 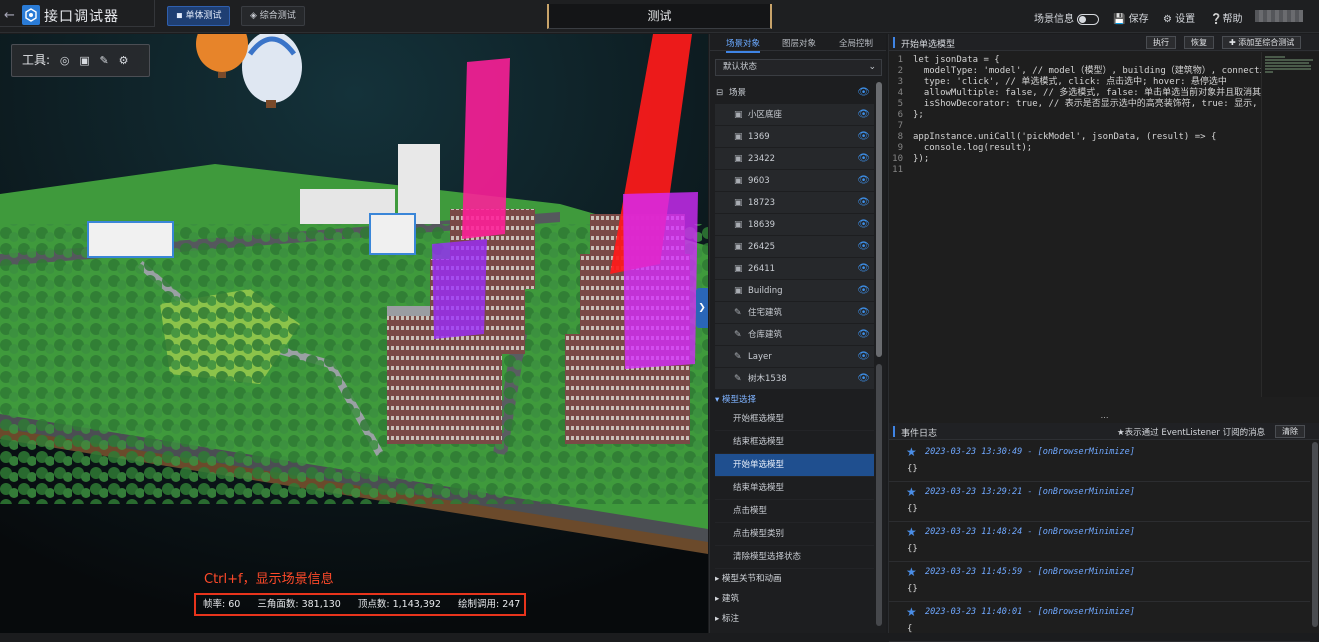 I want to click on tree-item: ▣ 18723 👁, so click(x=794, y=203).